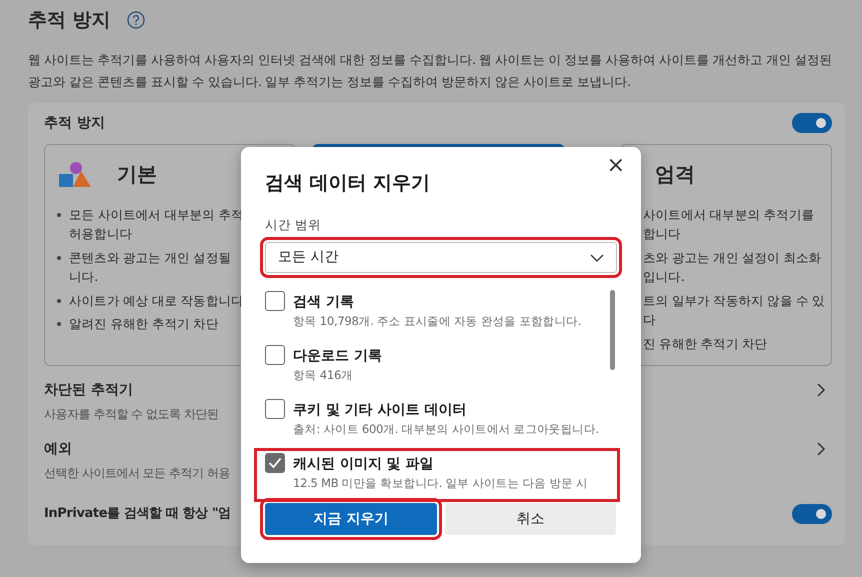  I want to click on bullet-text: 알려진 유해한 추적기 차단, so click(143, 324).